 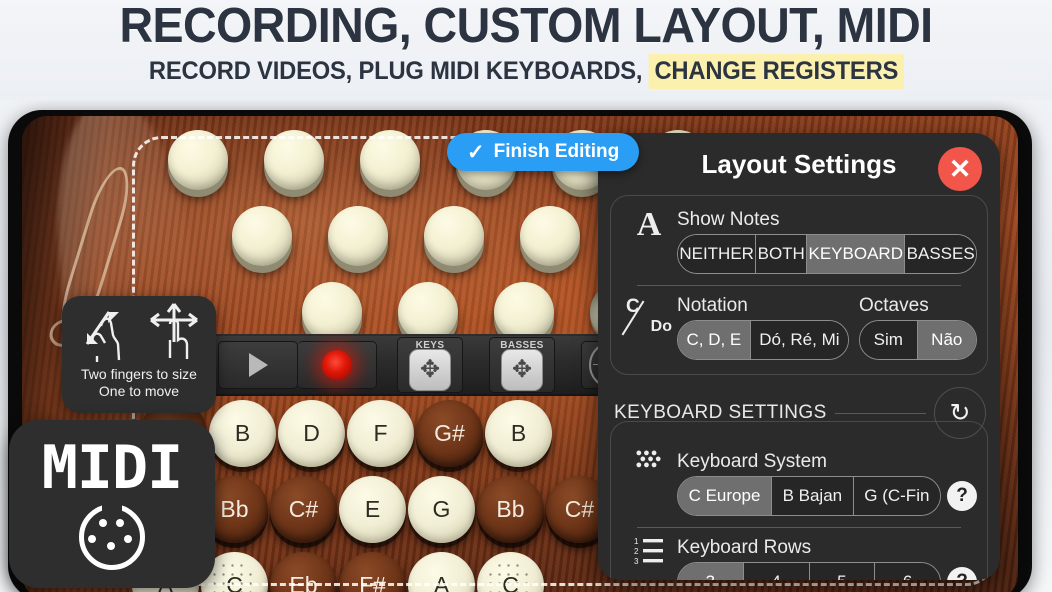 I want to click on note-key: D, so click(x=311, y=433).